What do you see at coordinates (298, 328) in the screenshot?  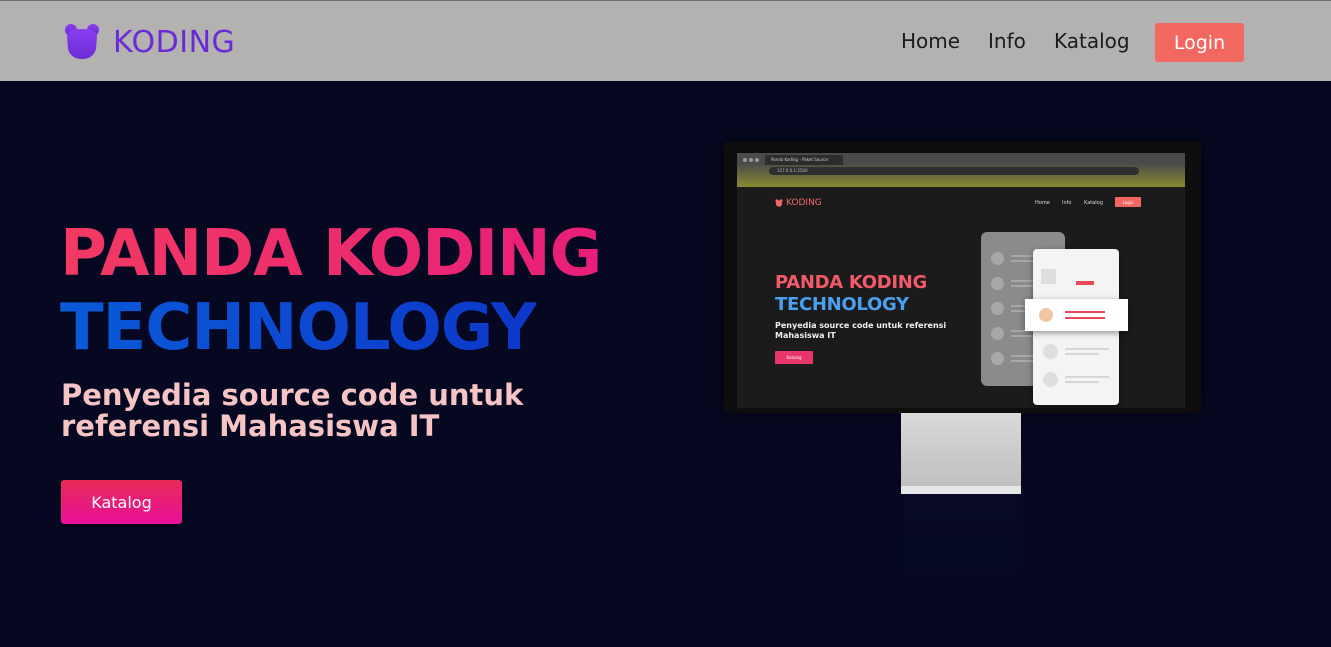 I see `hero-title-line2: TECHNOLOGY` at bounding box center [298, 328].